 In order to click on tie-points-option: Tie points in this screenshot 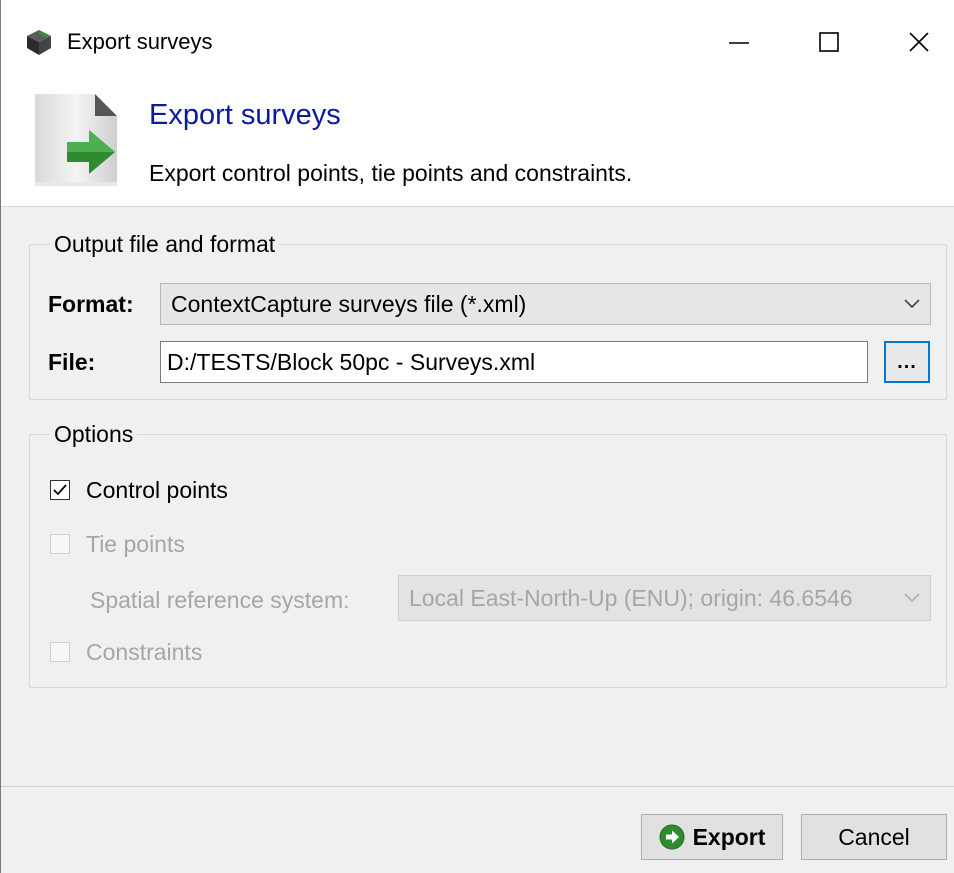, I will do `click(117, 544)`.